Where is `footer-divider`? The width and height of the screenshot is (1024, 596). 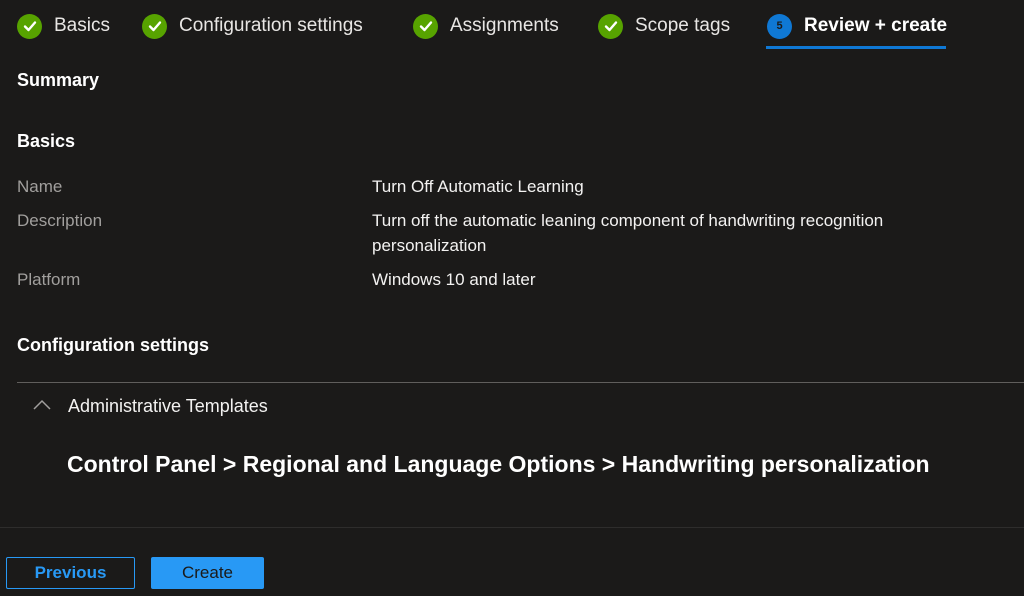
footer-divider is located at coordinates (512, 527).